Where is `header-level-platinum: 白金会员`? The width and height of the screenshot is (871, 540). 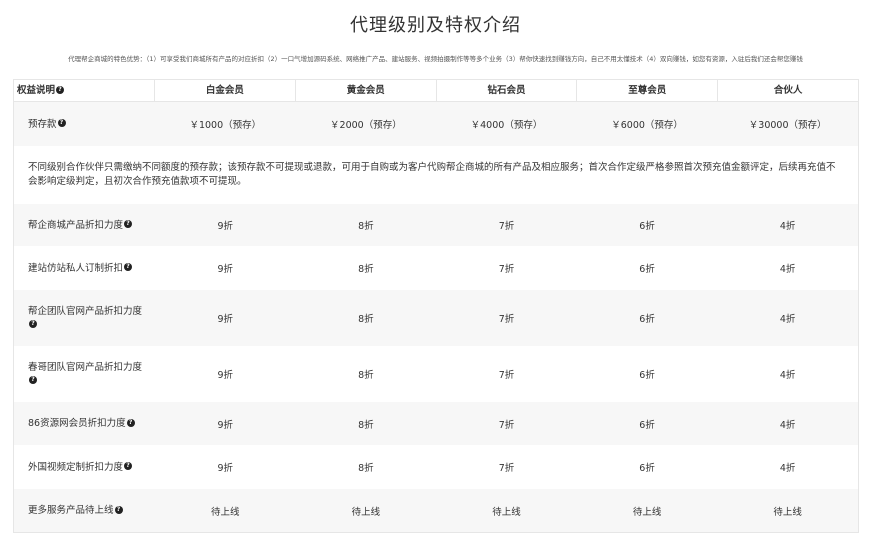 header-level-platinum: 白金会员 is located at coordinates (225, 90).